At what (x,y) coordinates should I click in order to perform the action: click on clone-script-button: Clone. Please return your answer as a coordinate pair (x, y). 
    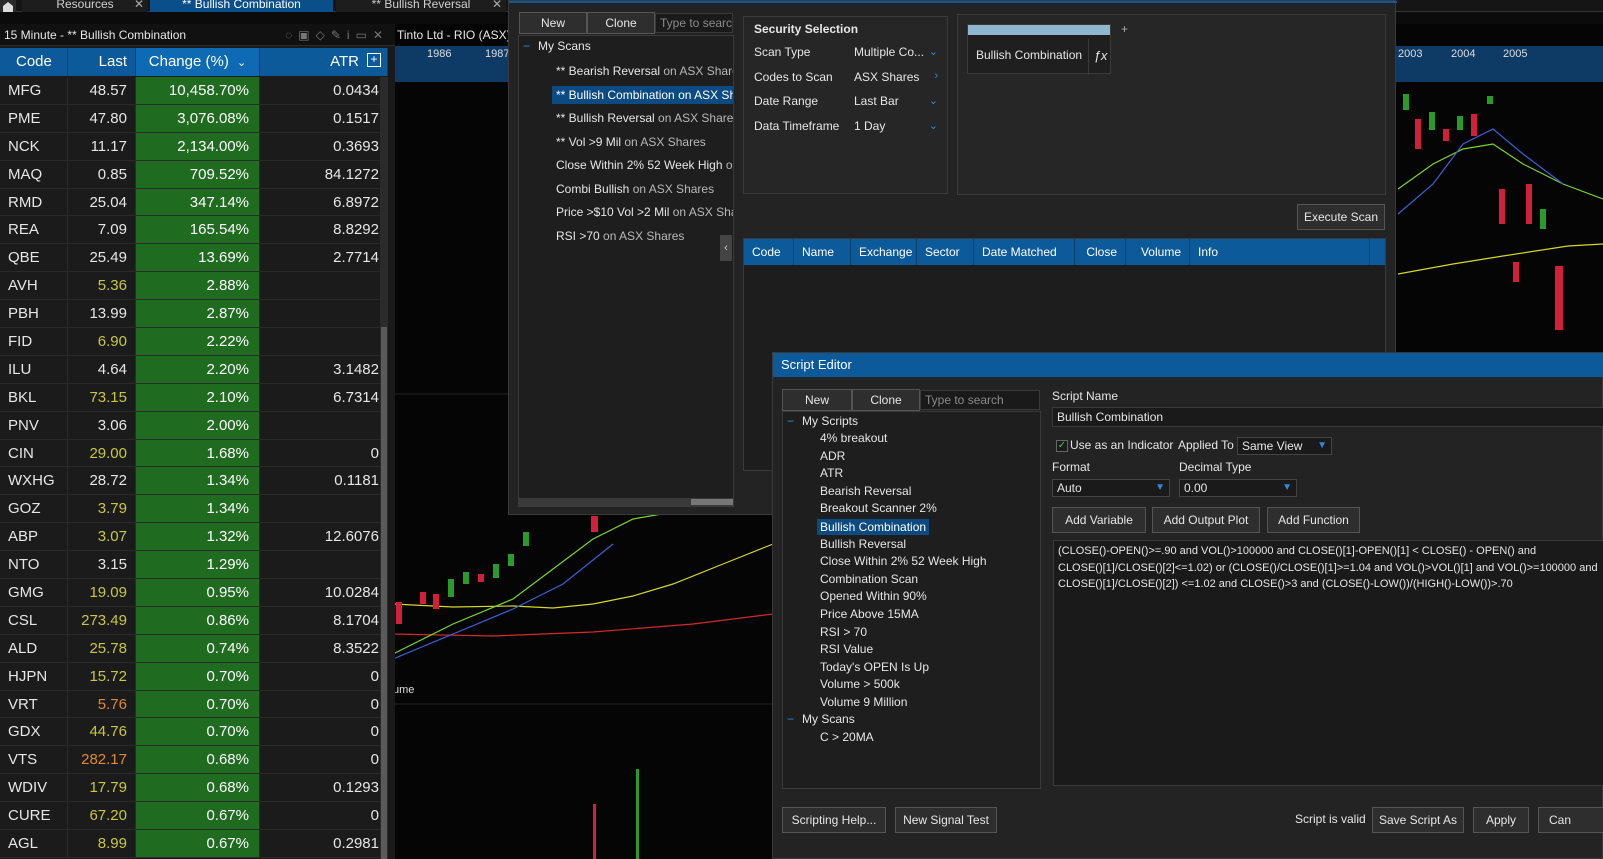
    Looking at the image, I should click on (886, 400).